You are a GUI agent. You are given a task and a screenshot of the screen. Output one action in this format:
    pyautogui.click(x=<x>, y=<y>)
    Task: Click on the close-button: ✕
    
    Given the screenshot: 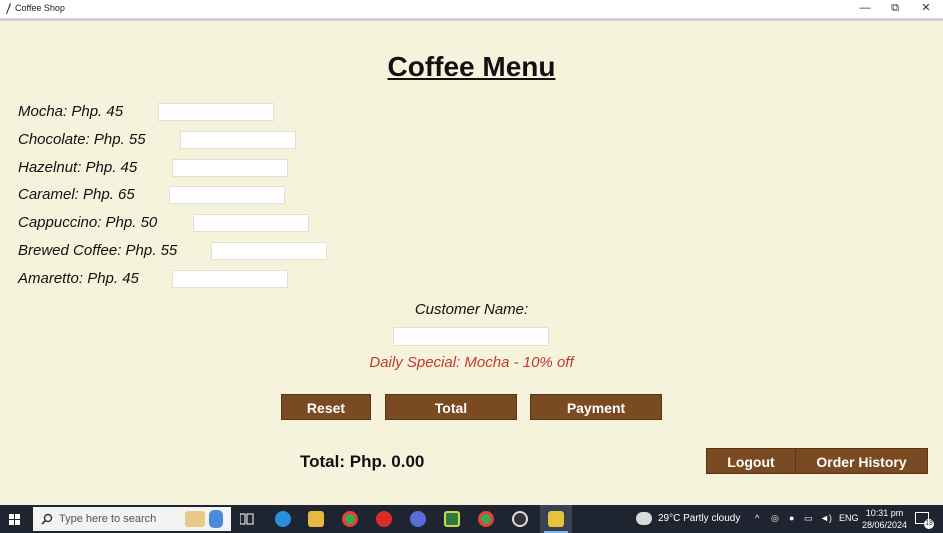 What is the action you would take?
    pyautogui.click(x=926, y=9)
    